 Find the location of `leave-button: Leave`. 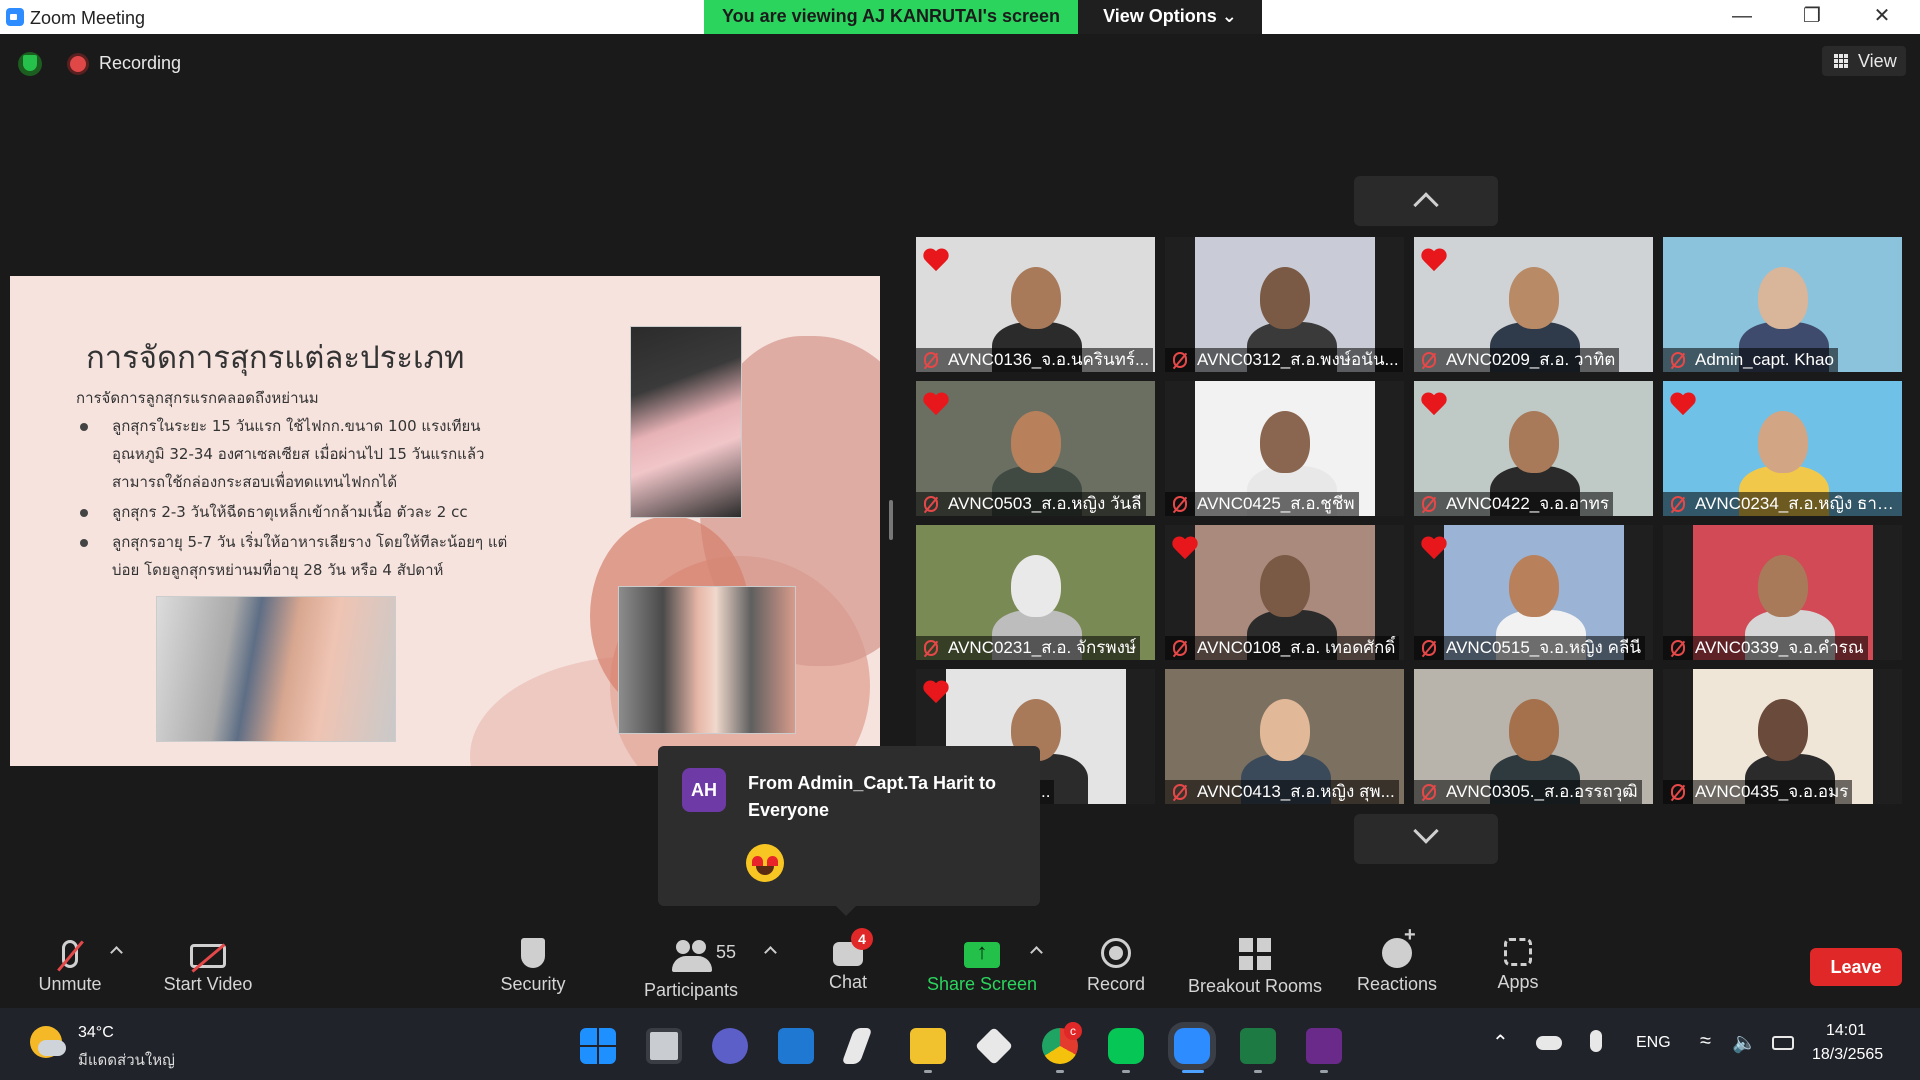

leave-button: Leave is located at coordinates (1856, 967).